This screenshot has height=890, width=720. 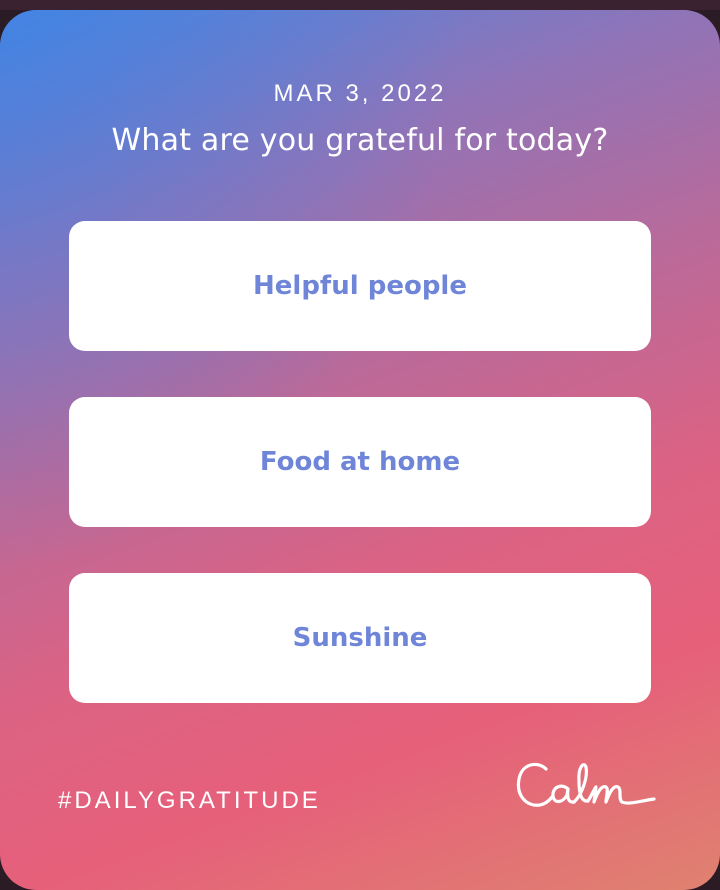 I want to click on option-helpful-people-button: Helpful people, so click(x=360, y=286).